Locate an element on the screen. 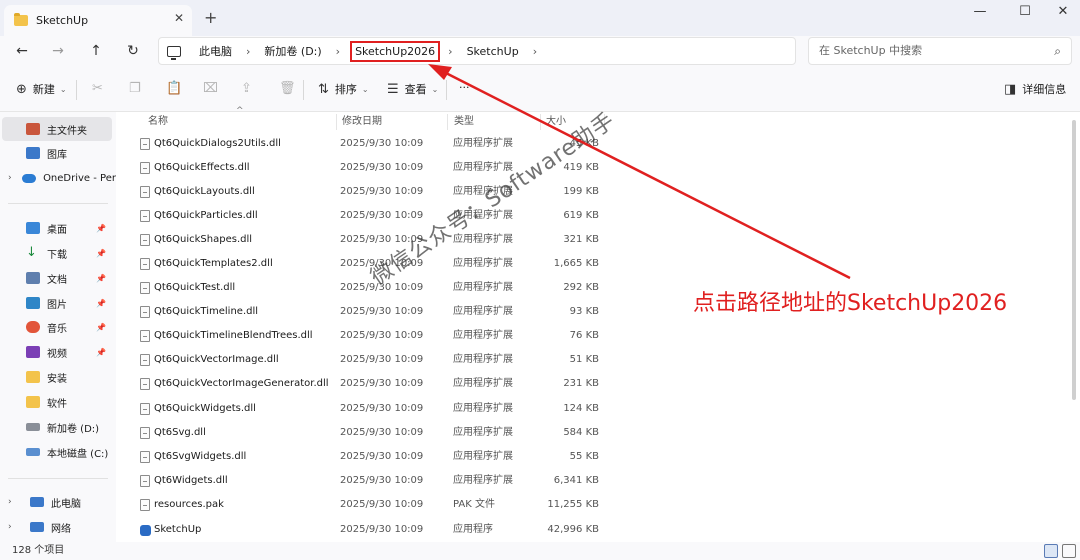 This screenshot has width=1080, height=560. delete-button: 🗑 is located at coordinates (290, 88).